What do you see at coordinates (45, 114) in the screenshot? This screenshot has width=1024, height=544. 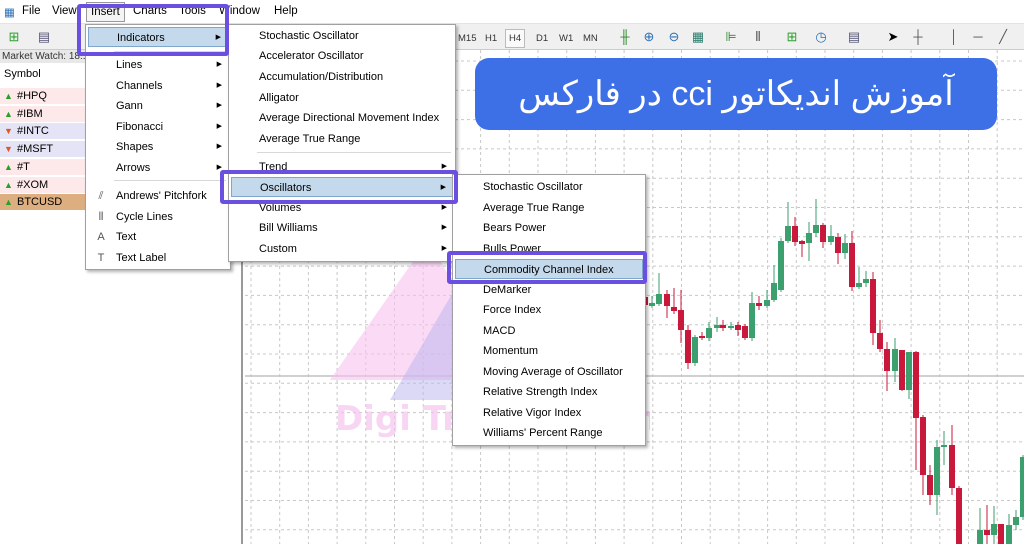 I see `market-watch-row: ▲ #IBM` at bounding box center [45, 114].